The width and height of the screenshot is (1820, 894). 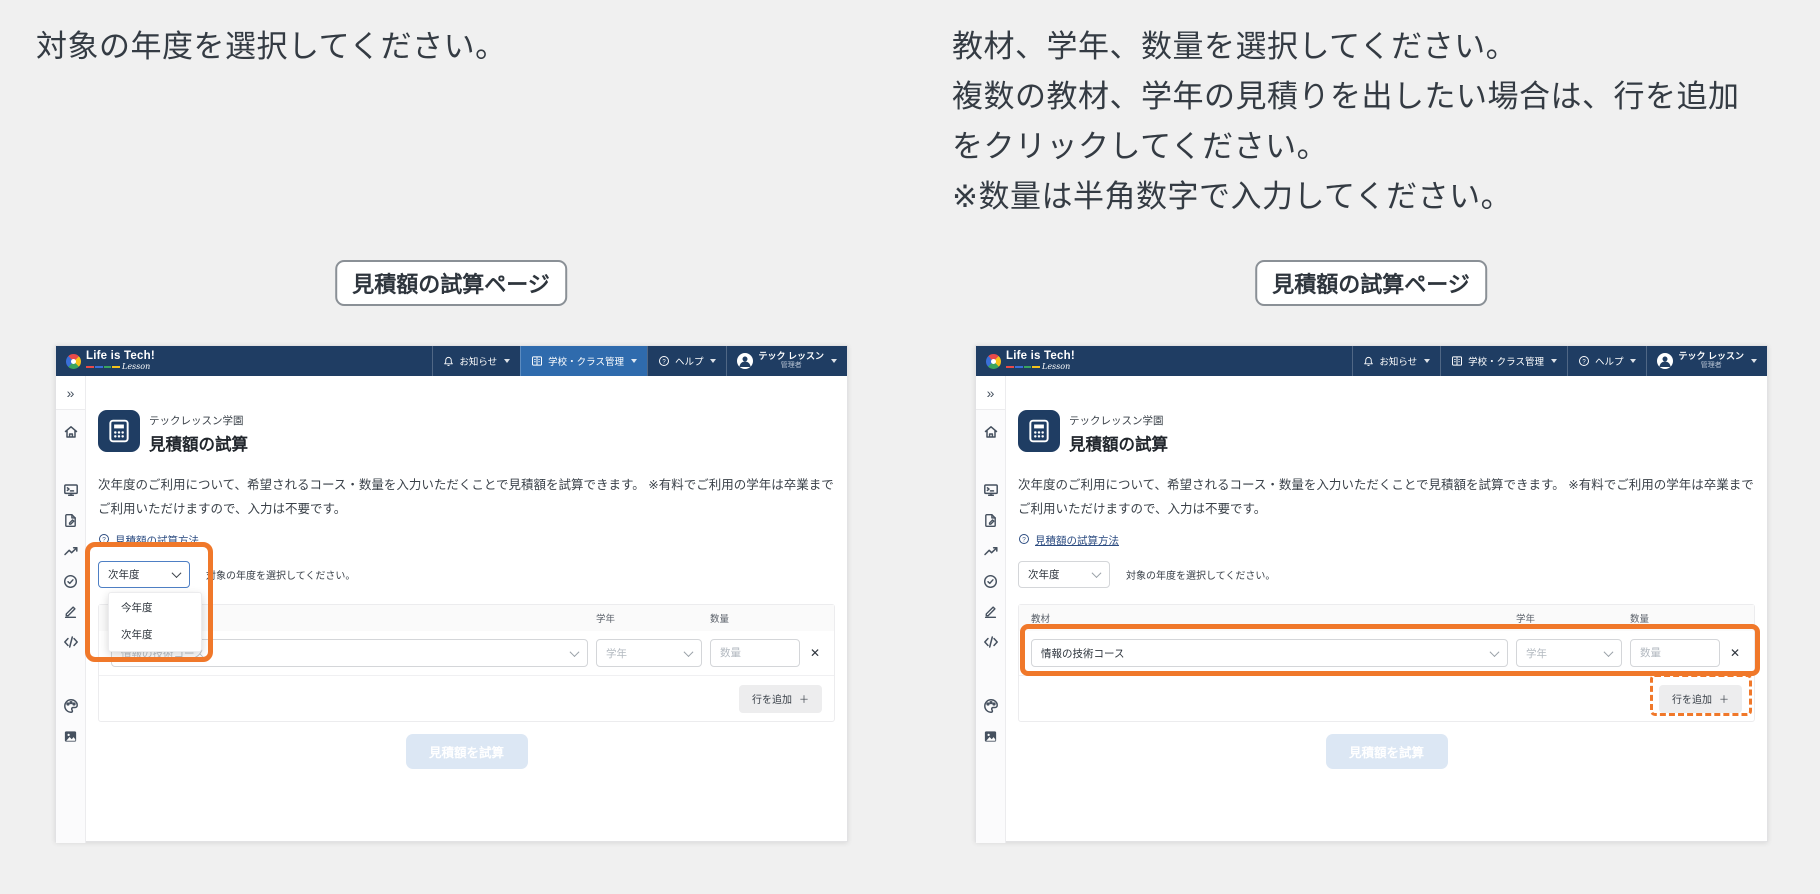 What do you see at coordinates (120, 355) in the screenshot?
I see `logo-title: Life is Tech!` at bounding box center [120, 355].